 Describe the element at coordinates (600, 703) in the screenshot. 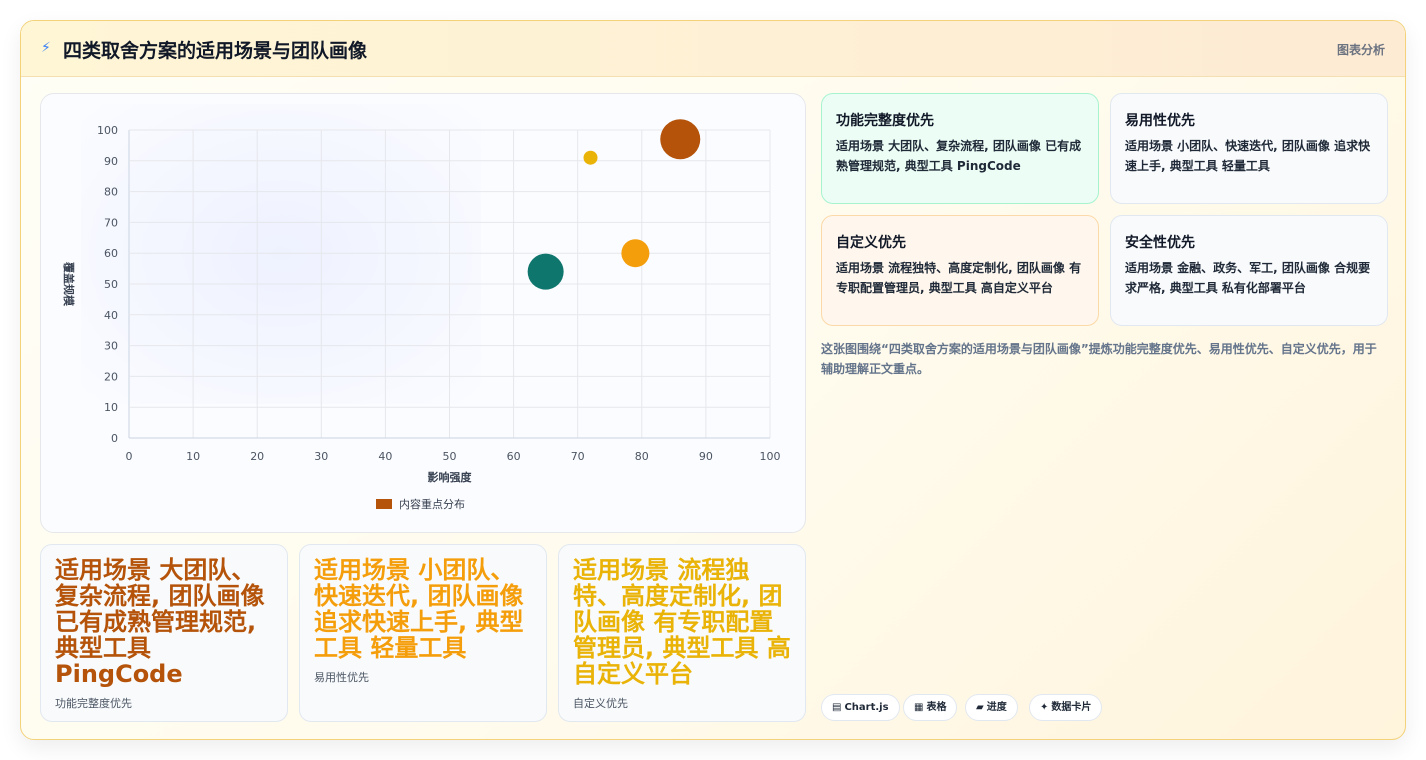

I see `stat-card-caption: 自定义优先` at that location.